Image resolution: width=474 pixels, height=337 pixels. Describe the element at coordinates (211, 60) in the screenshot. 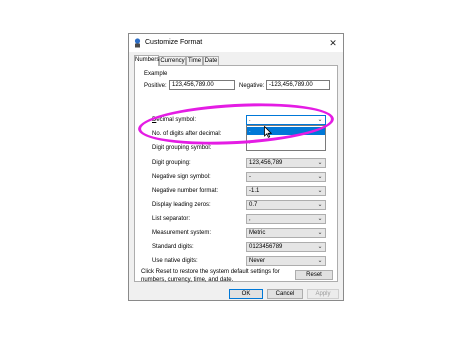

I see `tab-date: Date` at that location.